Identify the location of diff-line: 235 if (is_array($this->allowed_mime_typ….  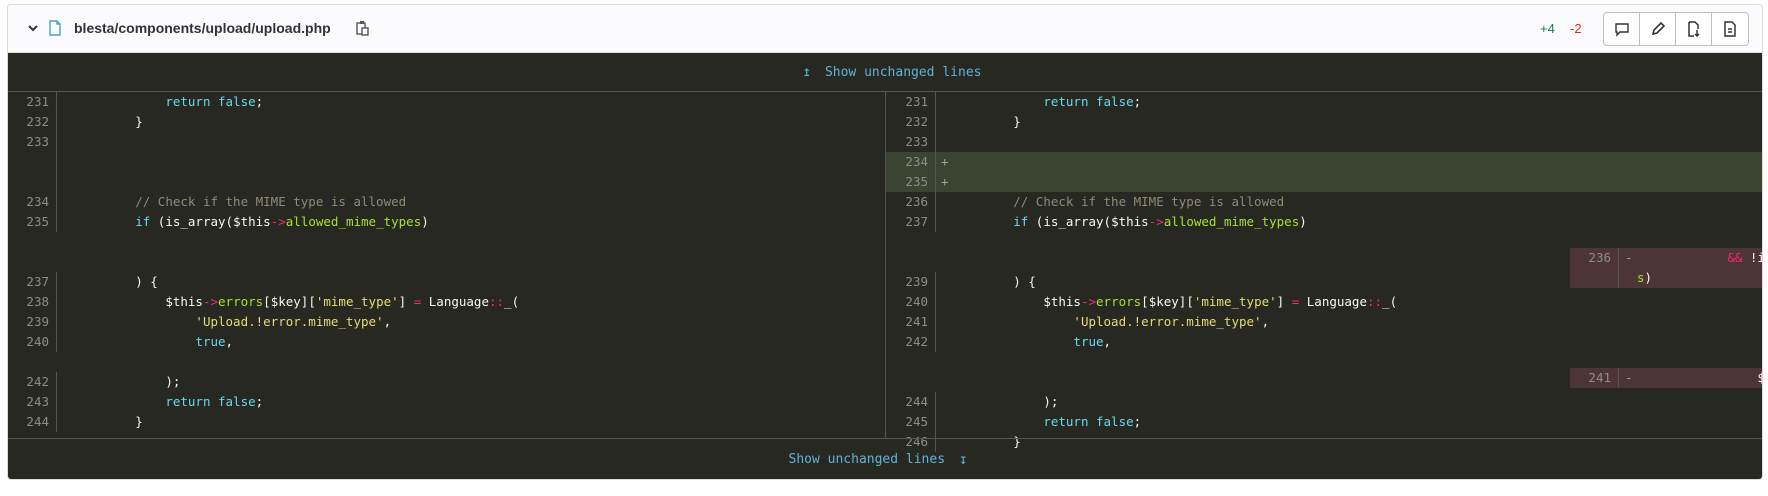
(446, 222).